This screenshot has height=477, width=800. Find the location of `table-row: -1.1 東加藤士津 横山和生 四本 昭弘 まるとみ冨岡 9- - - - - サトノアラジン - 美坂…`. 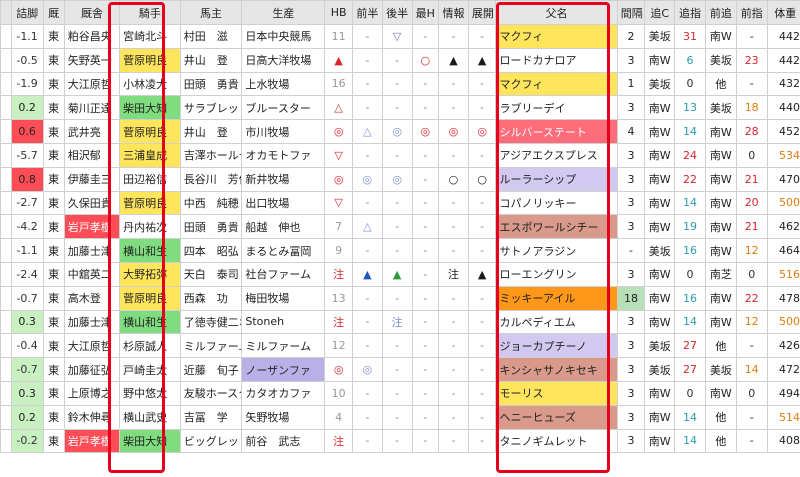

table-row: -1.1 東加藤士津 横山和生 四本 昭弘 まるとみ冨岡 9- - - - - サトノアラジン - 美坂… is located at coordinates (400, 250).